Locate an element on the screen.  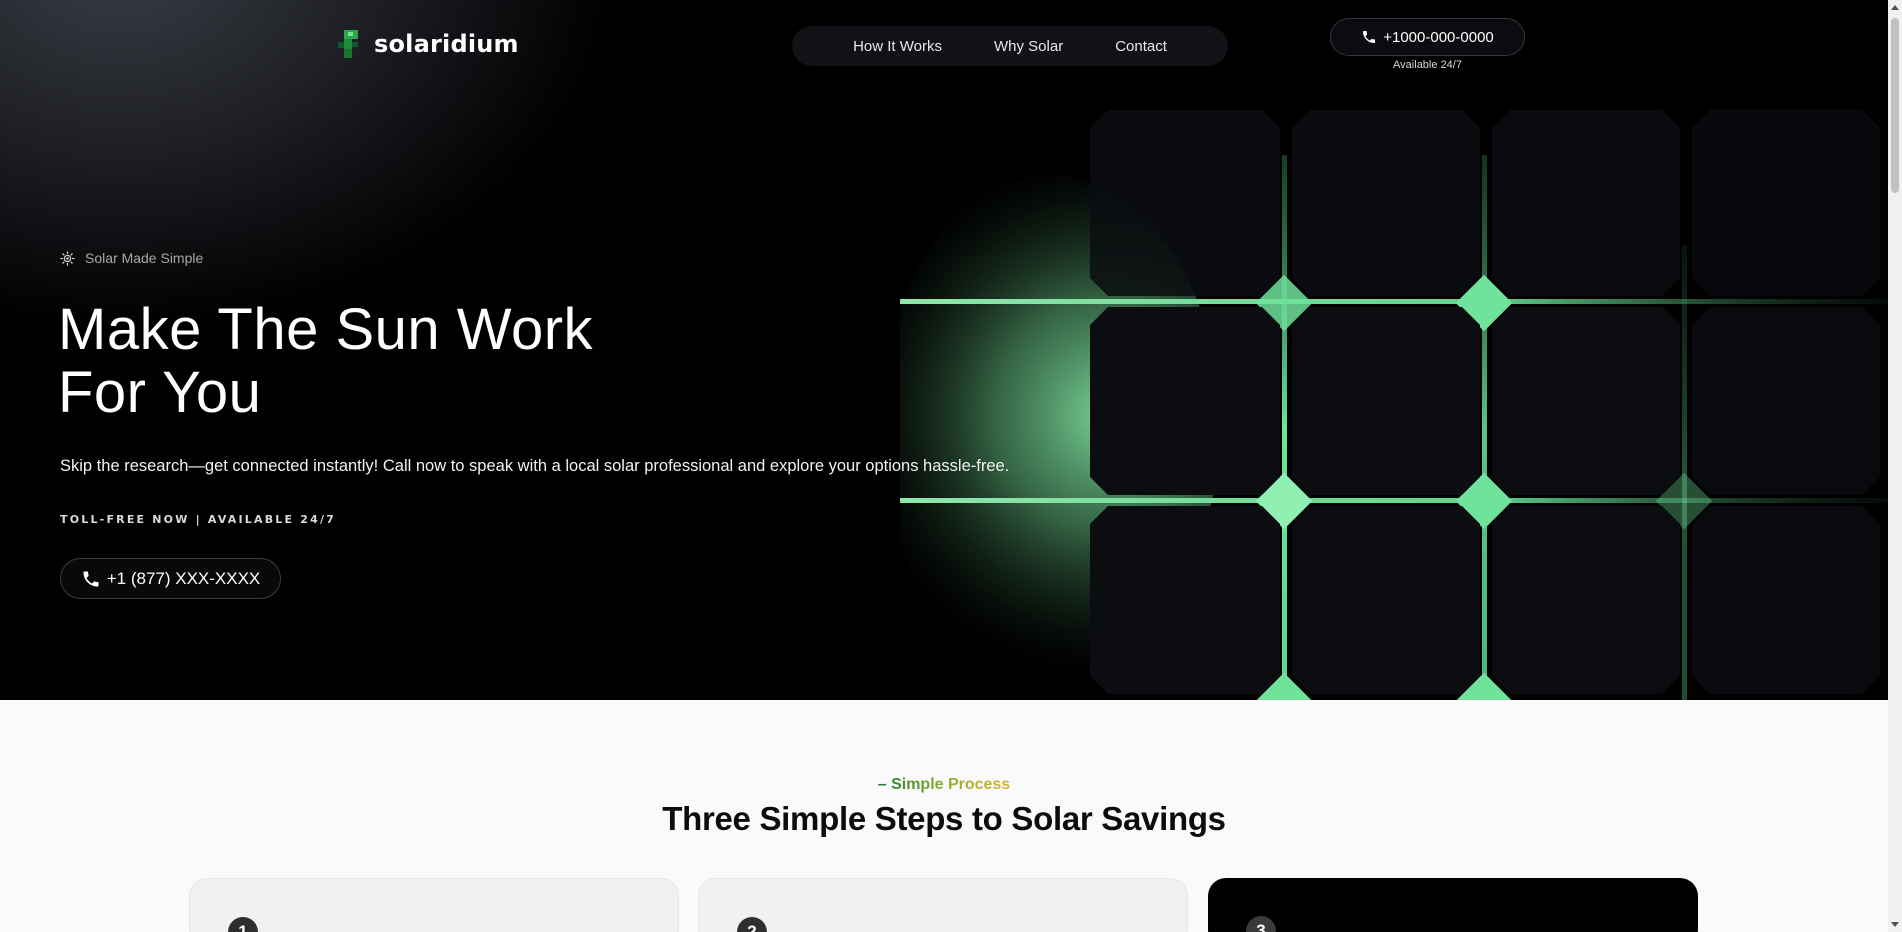
scrollbar-thumb is located at coordinates (1895, 105).